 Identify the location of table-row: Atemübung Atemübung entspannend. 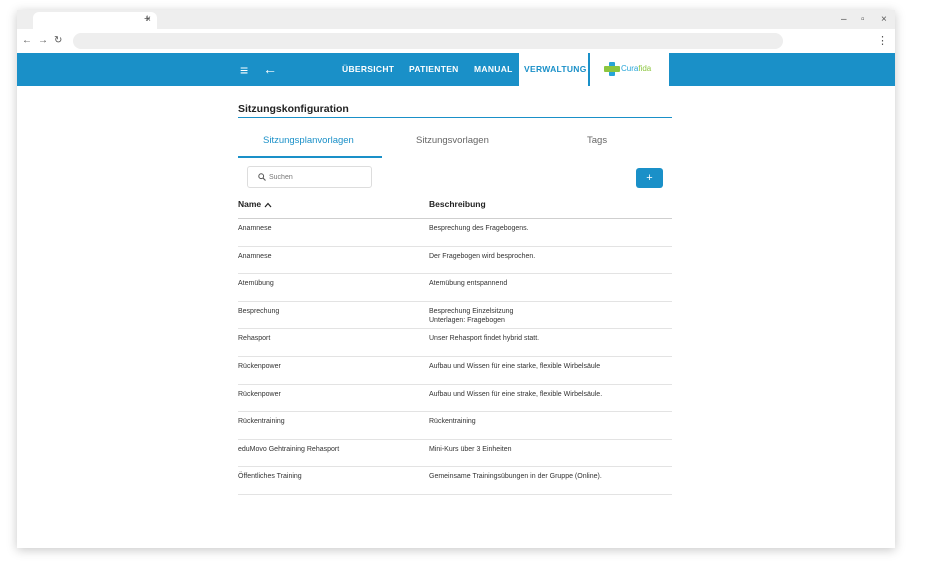
(455, 288).